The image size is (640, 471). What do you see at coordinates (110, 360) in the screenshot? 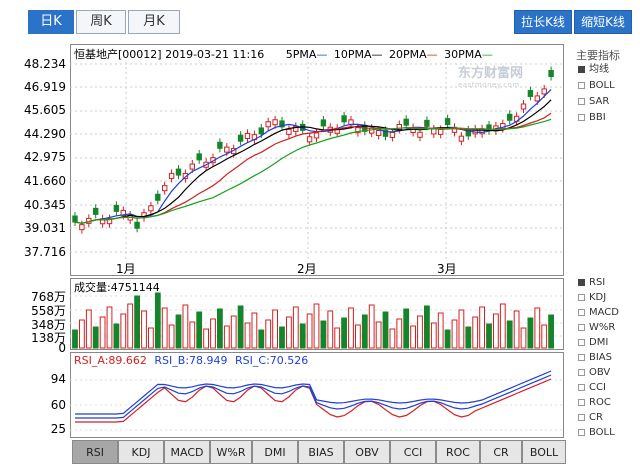
I see `rsi-a-label: RSI_A:89.662` at bounding box center [110, 360].